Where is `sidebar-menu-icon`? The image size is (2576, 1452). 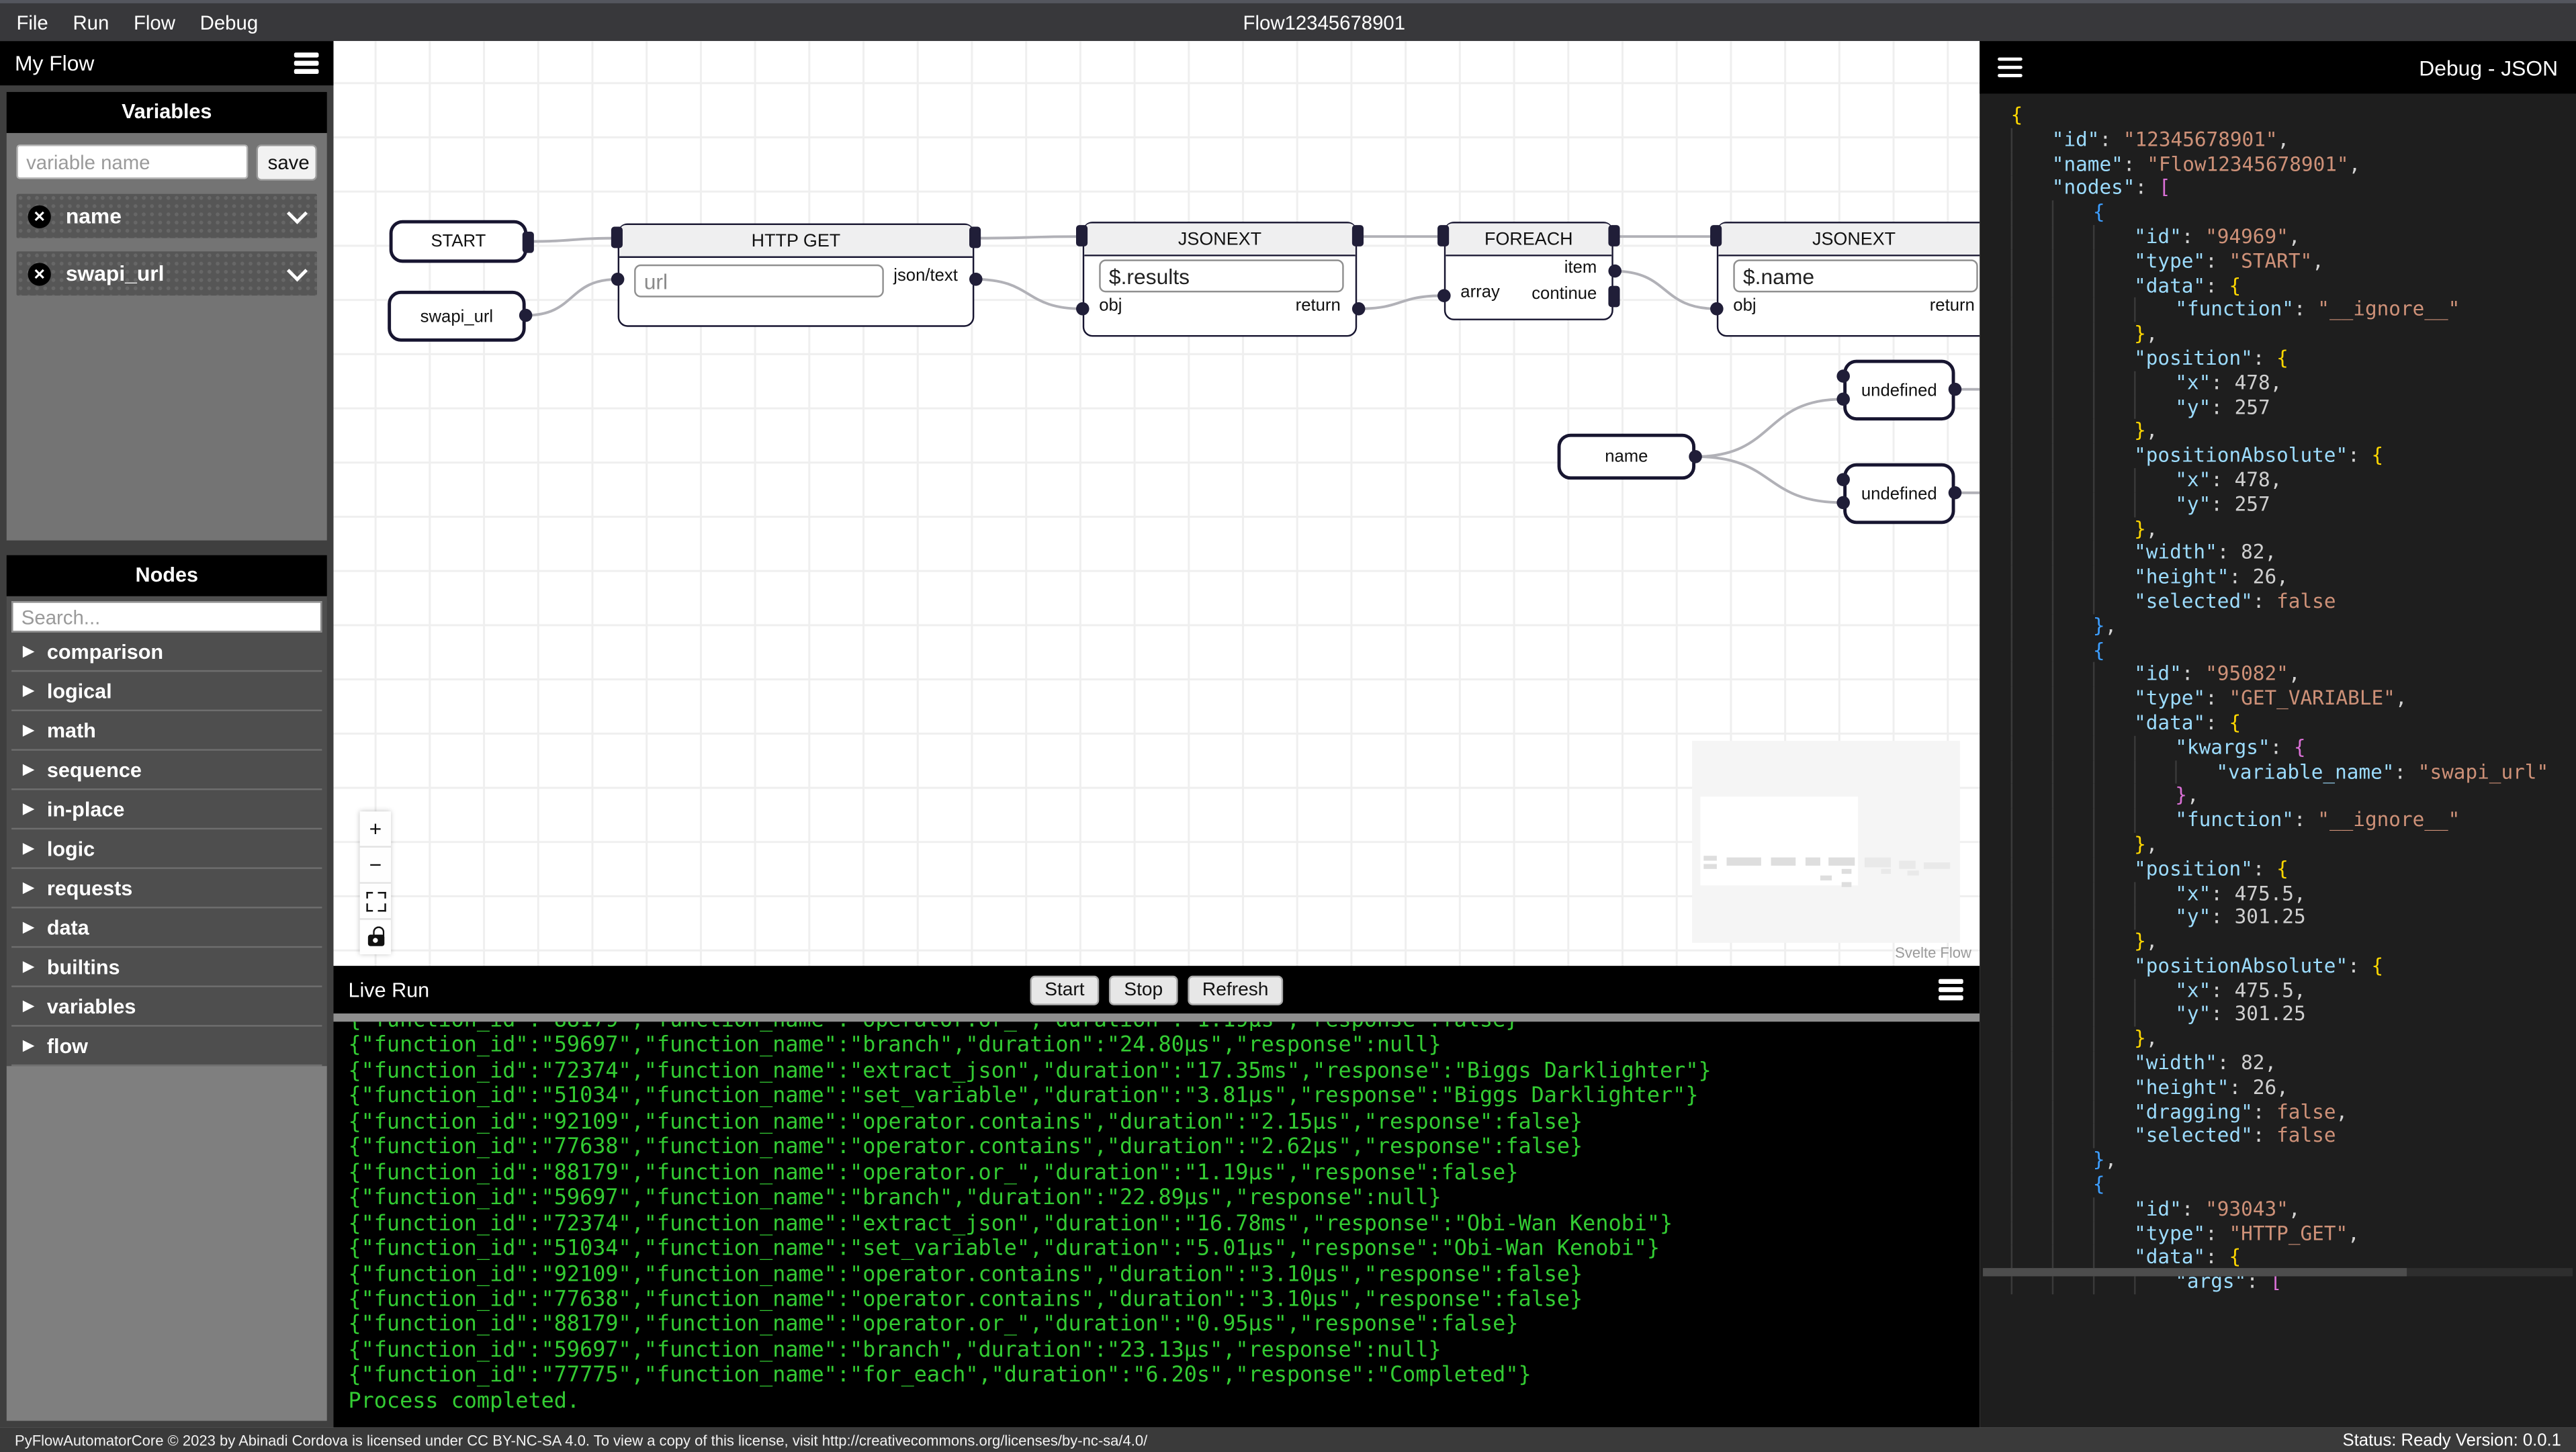 sidebar-menu-icon is located at coordinates (307, 63).